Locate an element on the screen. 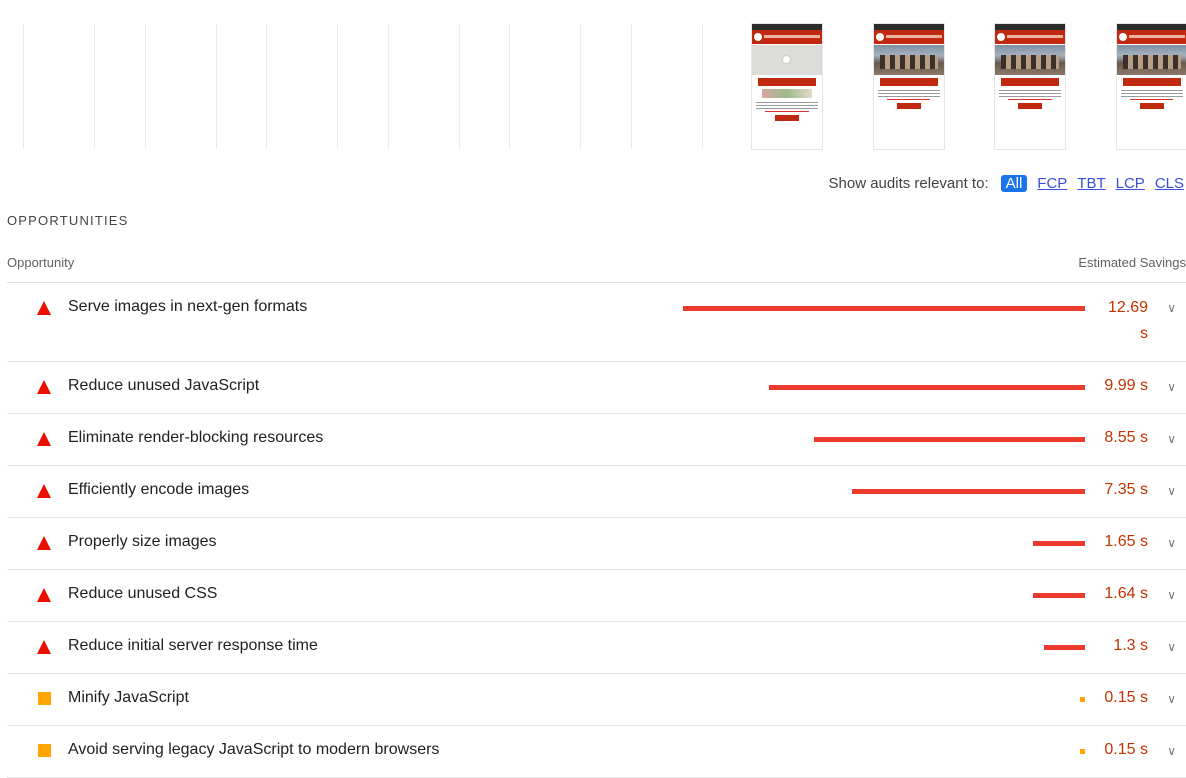  savings-value: 1.65 s is located at coordinates (1126, 542).